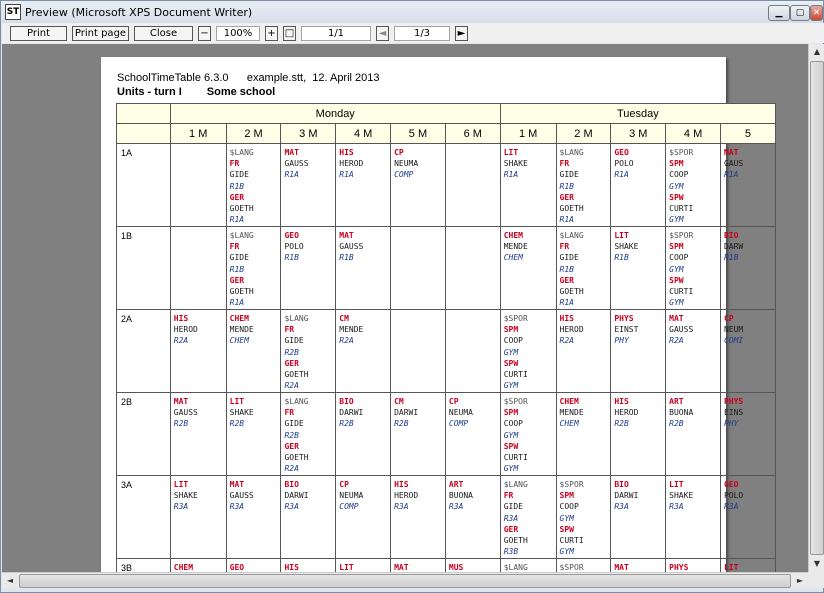  What do you see at coordinates (418, 434) in the screenshot?
I see `lesson-cell: CM DARWI R2B` at bounding box center [418, 434].